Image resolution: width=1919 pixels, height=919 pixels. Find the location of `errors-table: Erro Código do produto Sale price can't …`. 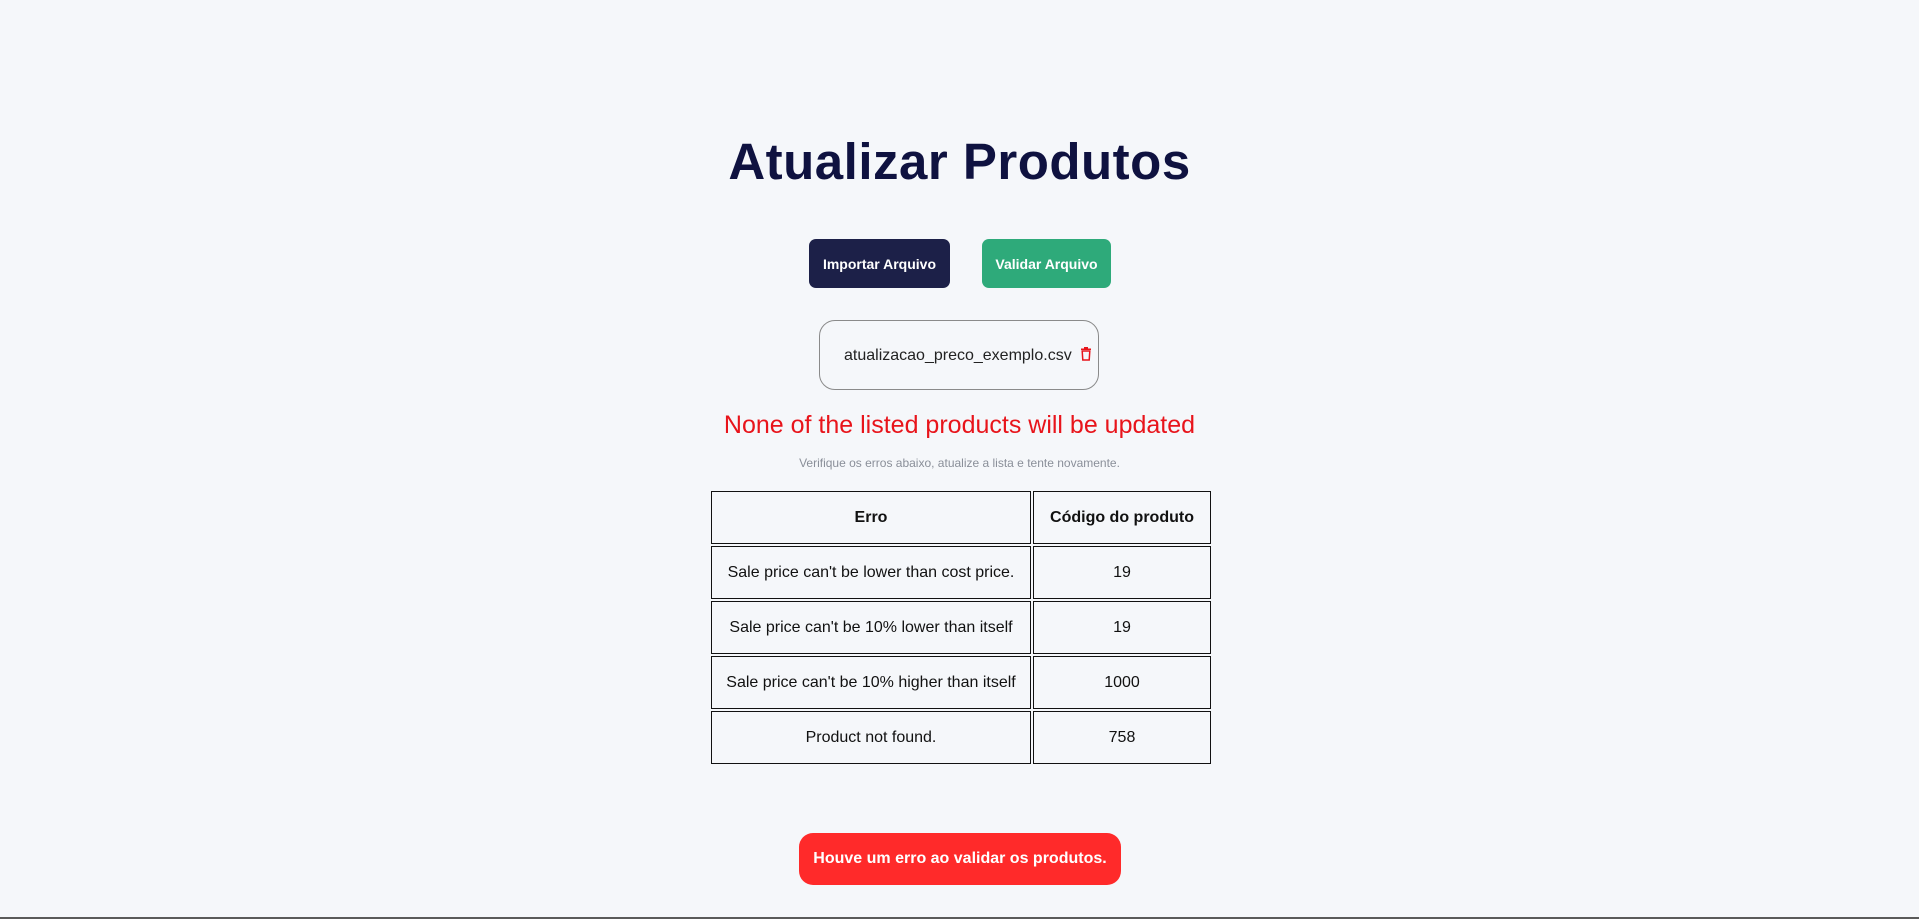

errors-table: Erro Código do produto Sale price can't … is located at coordinates (961, 627).